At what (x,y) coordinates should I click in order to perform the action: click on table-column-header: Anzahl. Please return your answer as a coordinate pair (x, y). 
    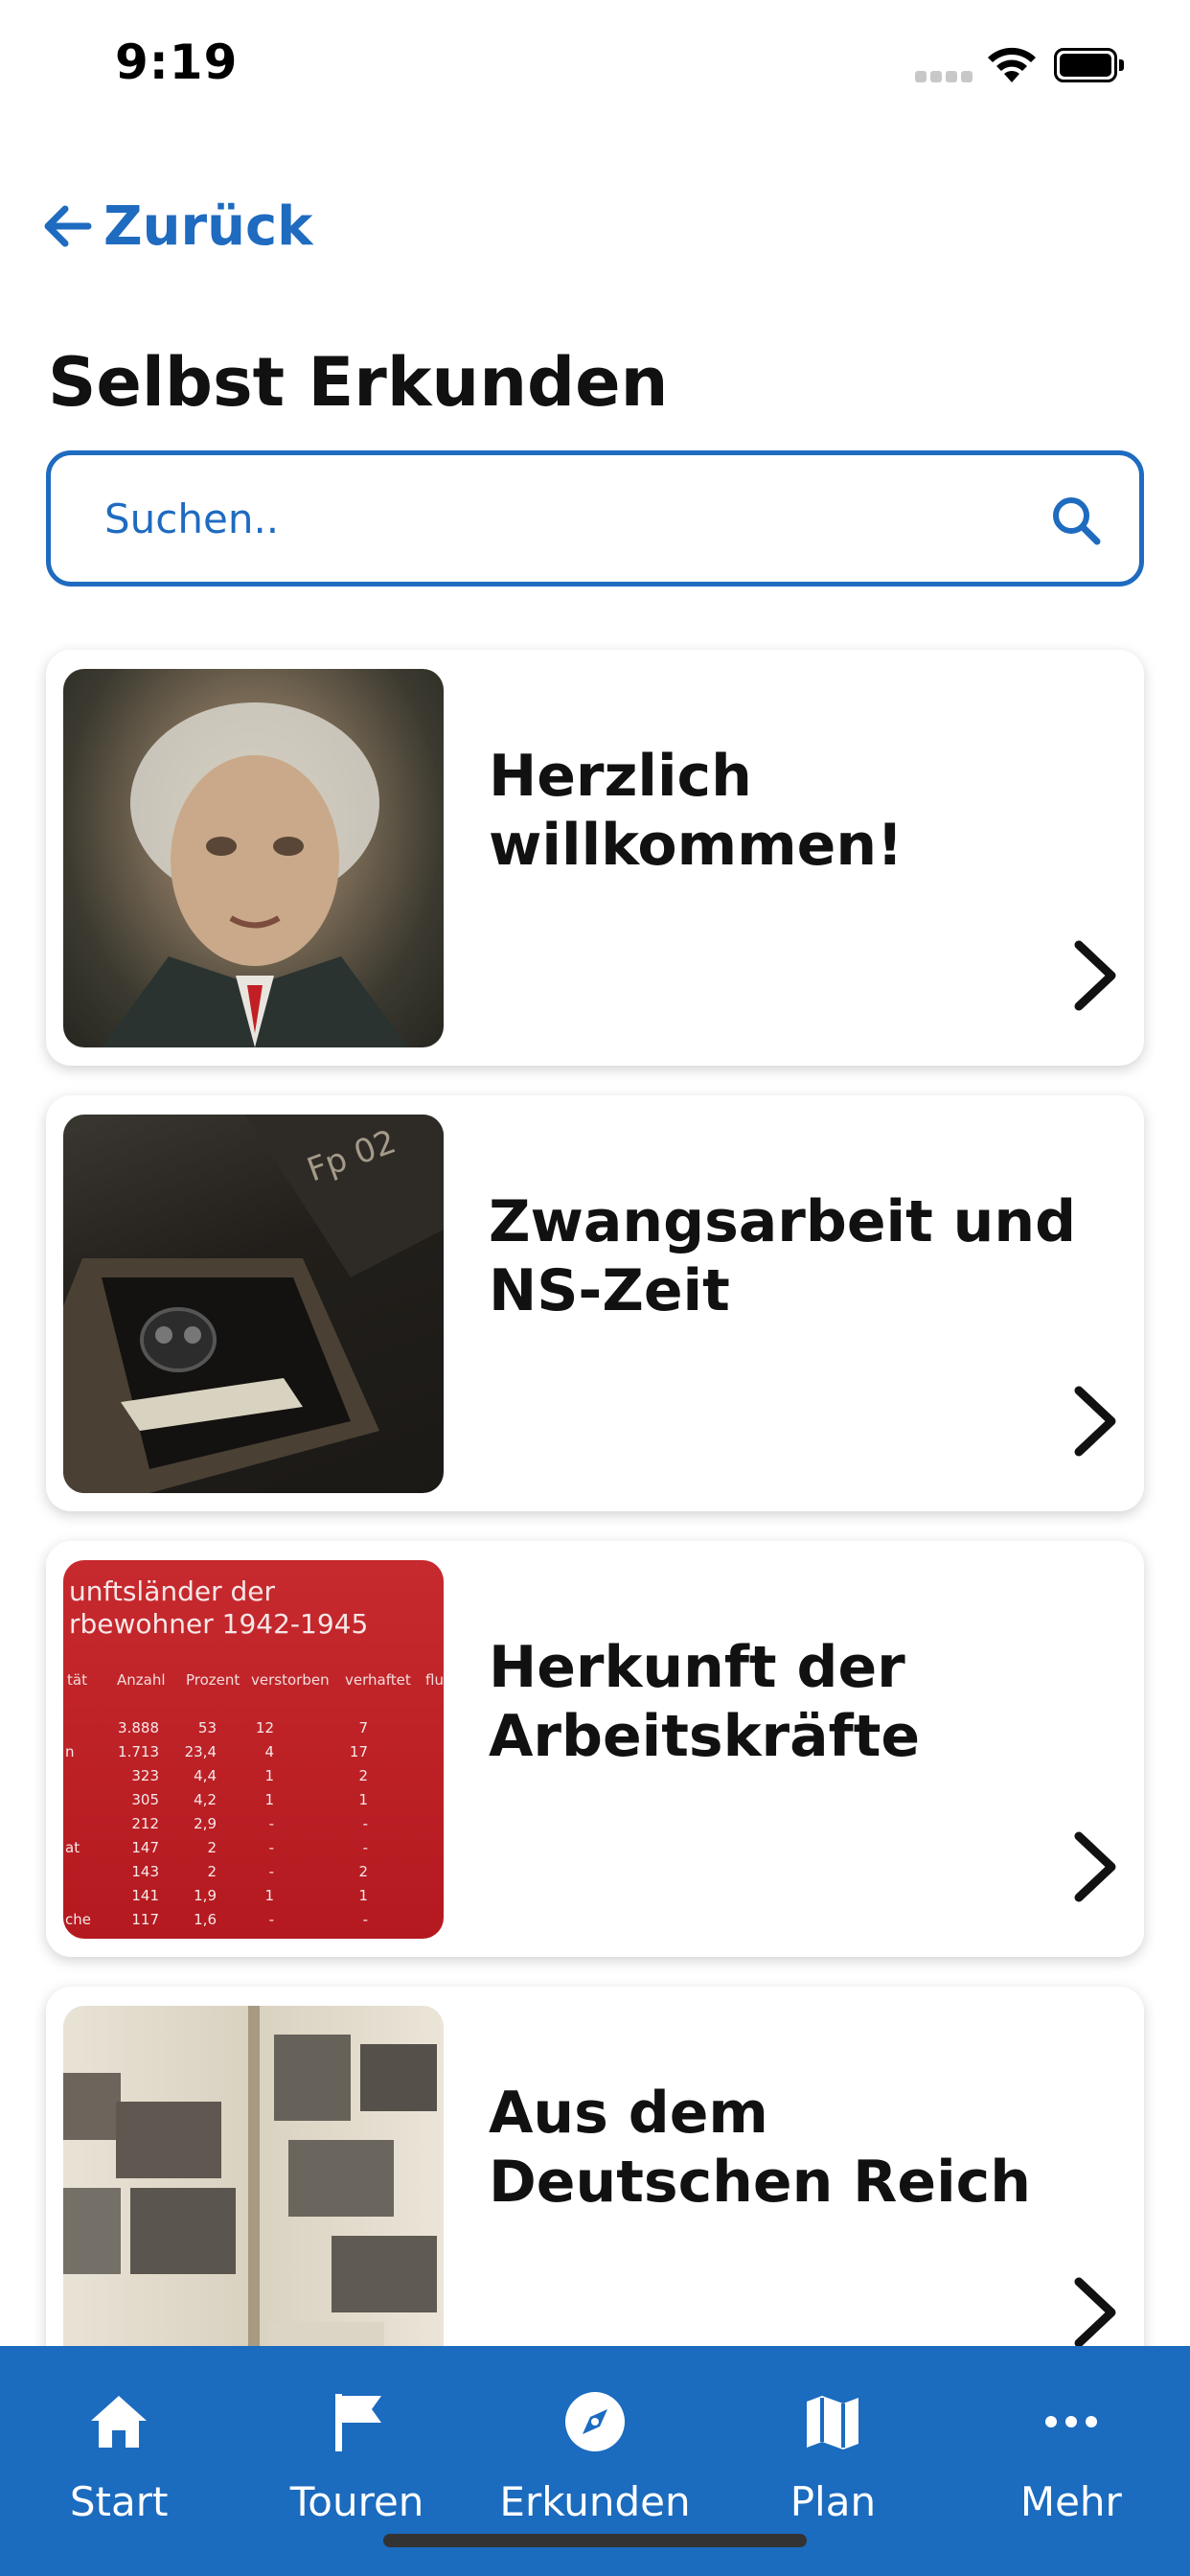
    Looking at the image, I should click on (141, 1680).